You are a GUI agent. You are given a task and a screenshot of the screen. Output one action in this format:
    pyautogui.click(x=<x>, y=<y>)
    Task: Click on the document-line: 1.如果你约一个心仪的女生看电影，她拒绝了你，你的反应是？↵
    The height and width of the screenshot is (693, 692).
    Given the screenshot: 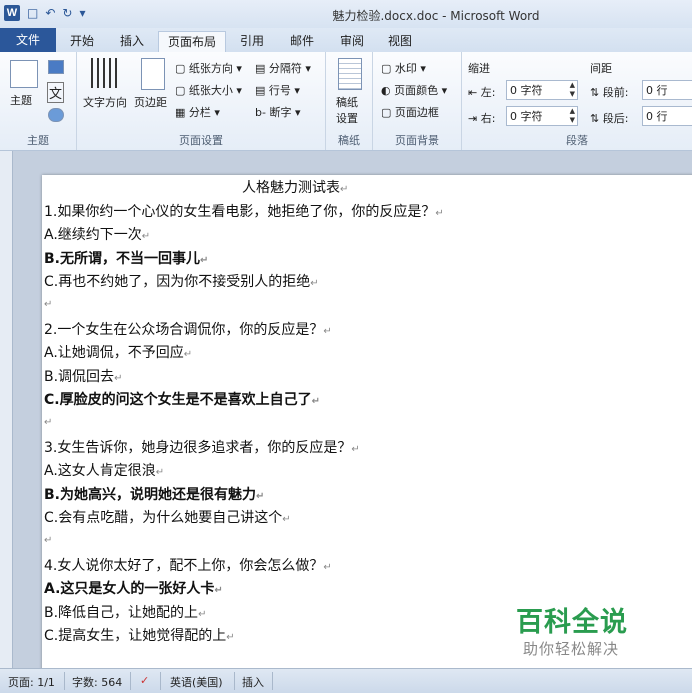 What is the action you would take?
    pyautogui.click(x=244, y=211)
    